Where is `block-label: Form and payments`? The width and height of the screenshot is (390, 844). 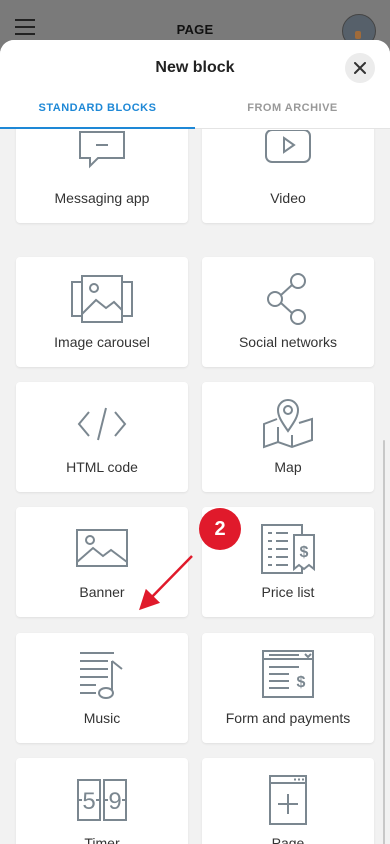
block-label: Form and payments is located at coordinates (288, 718).